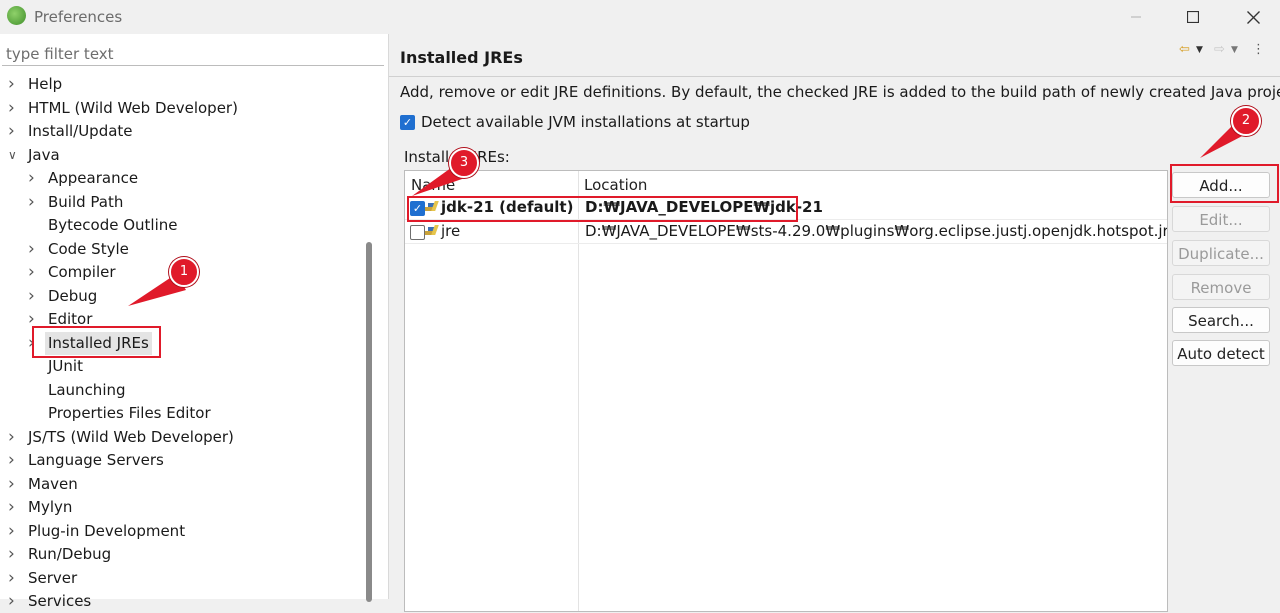 The width and height of the screenshot is (1280, 613). Describe the element at coordinates (1246, 121) in the screenshot. I see `annotation-badge-2: 2` at that location.